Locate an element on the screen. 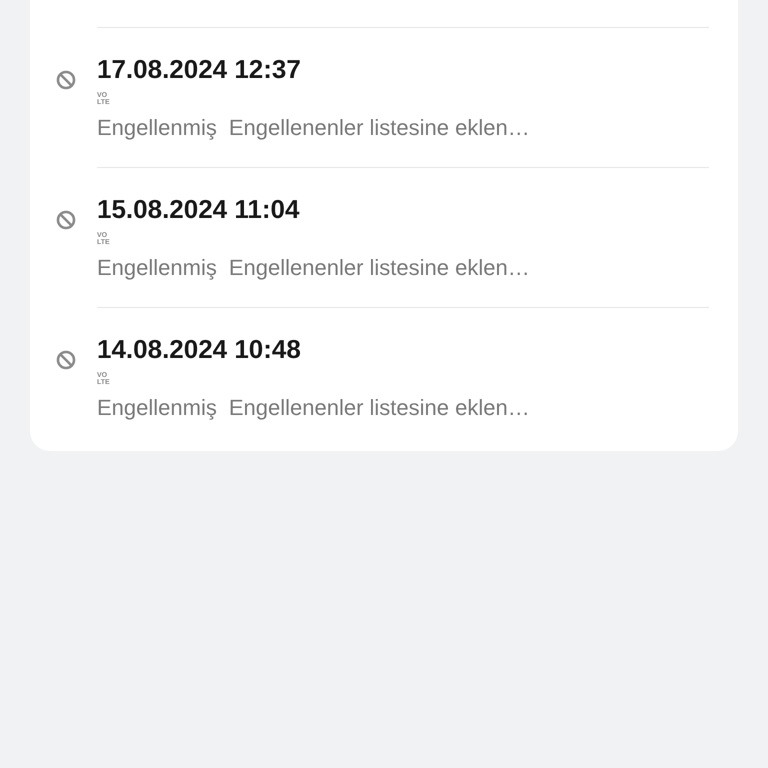 The image size is (768, 768). call-date: 15.08.2024 11:04 is located at coordinates (198, 209).